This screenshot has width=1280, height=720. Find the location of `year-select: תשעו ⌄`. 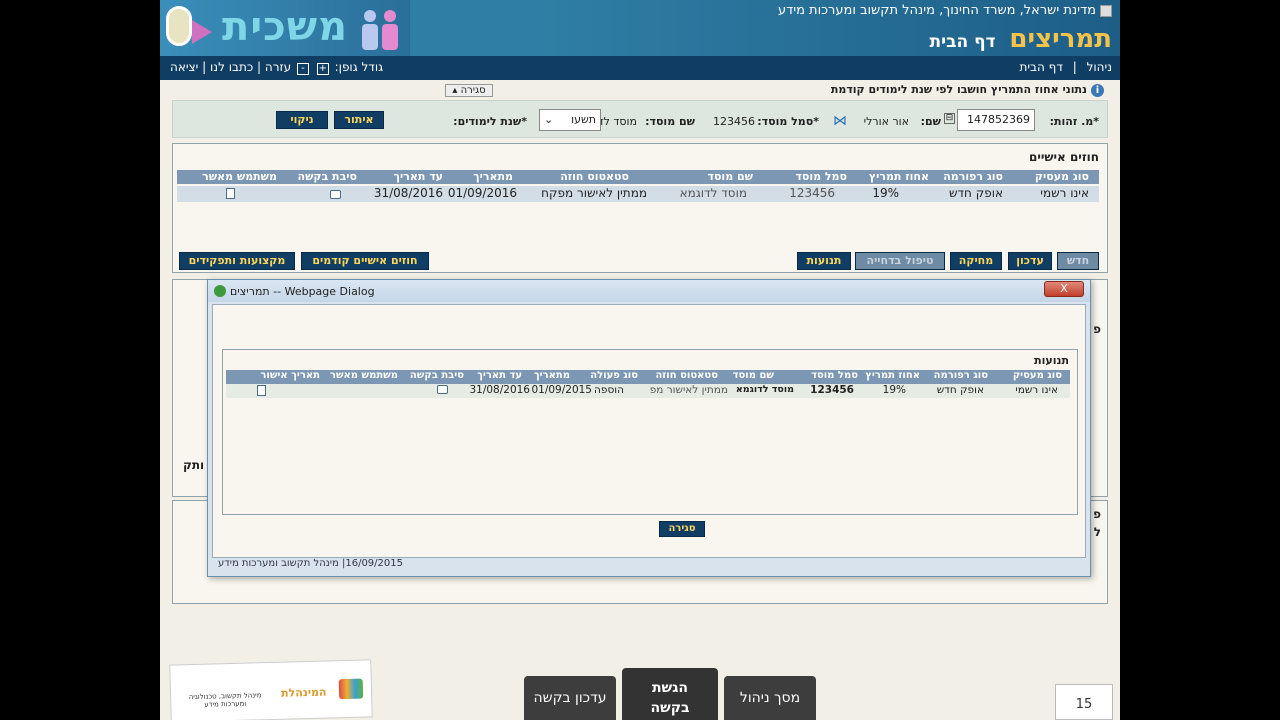

year-select: תשעו ⌄ is located at coordinates (570, 120).